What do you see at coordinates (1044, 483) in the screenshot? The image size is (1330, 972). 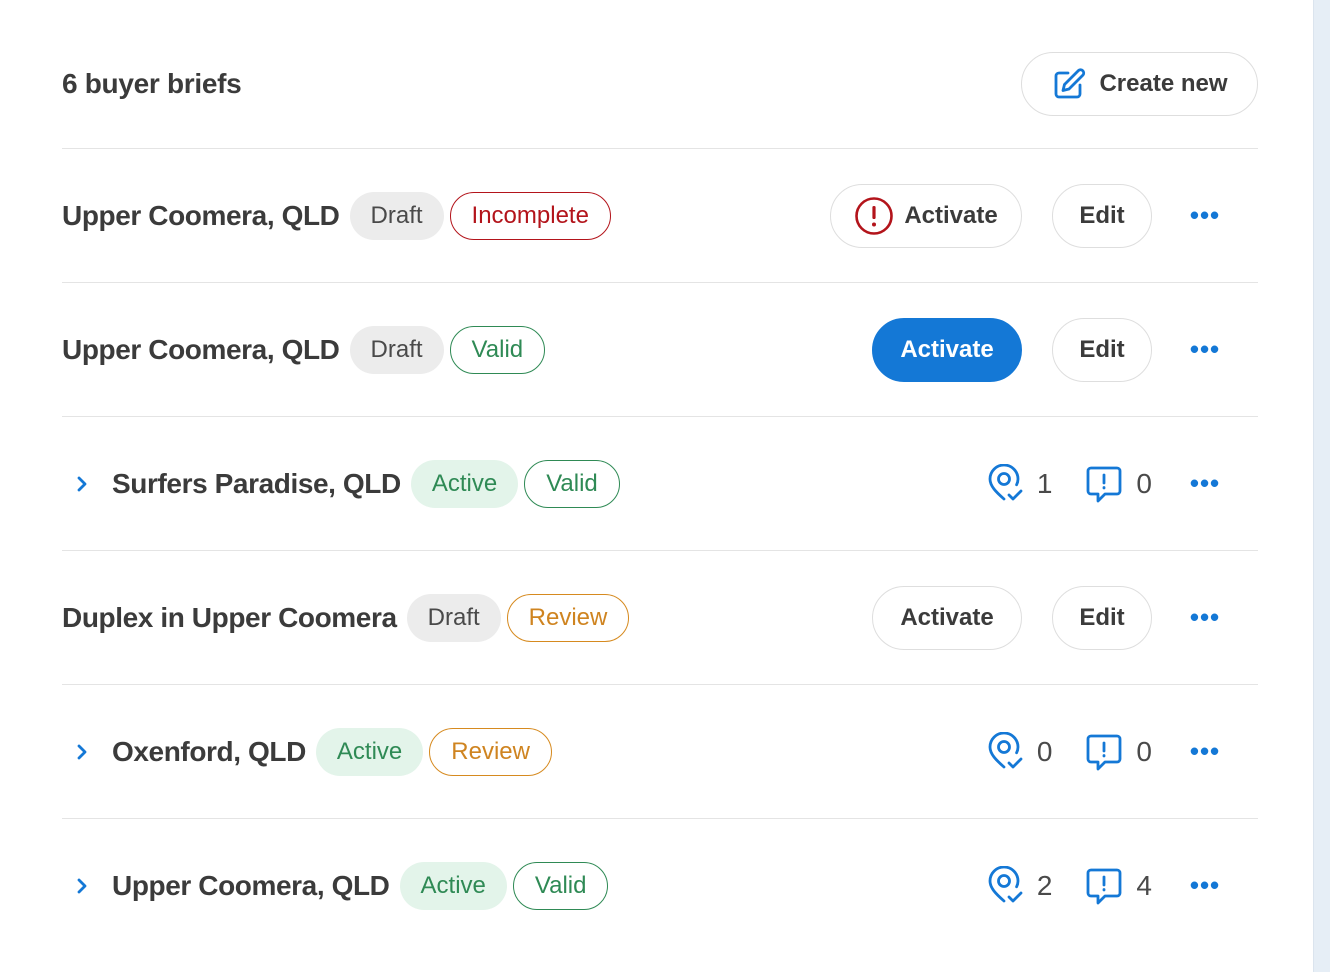 I see `matches-count: 1` at bounding box center [1044, 483].